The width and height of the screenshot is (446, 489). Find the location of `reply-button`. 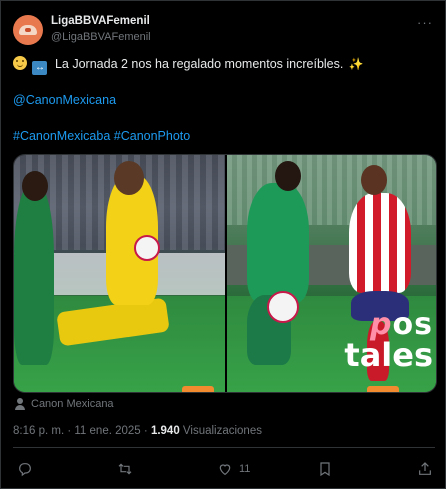

reply-button is located at coordinates (25, 469).